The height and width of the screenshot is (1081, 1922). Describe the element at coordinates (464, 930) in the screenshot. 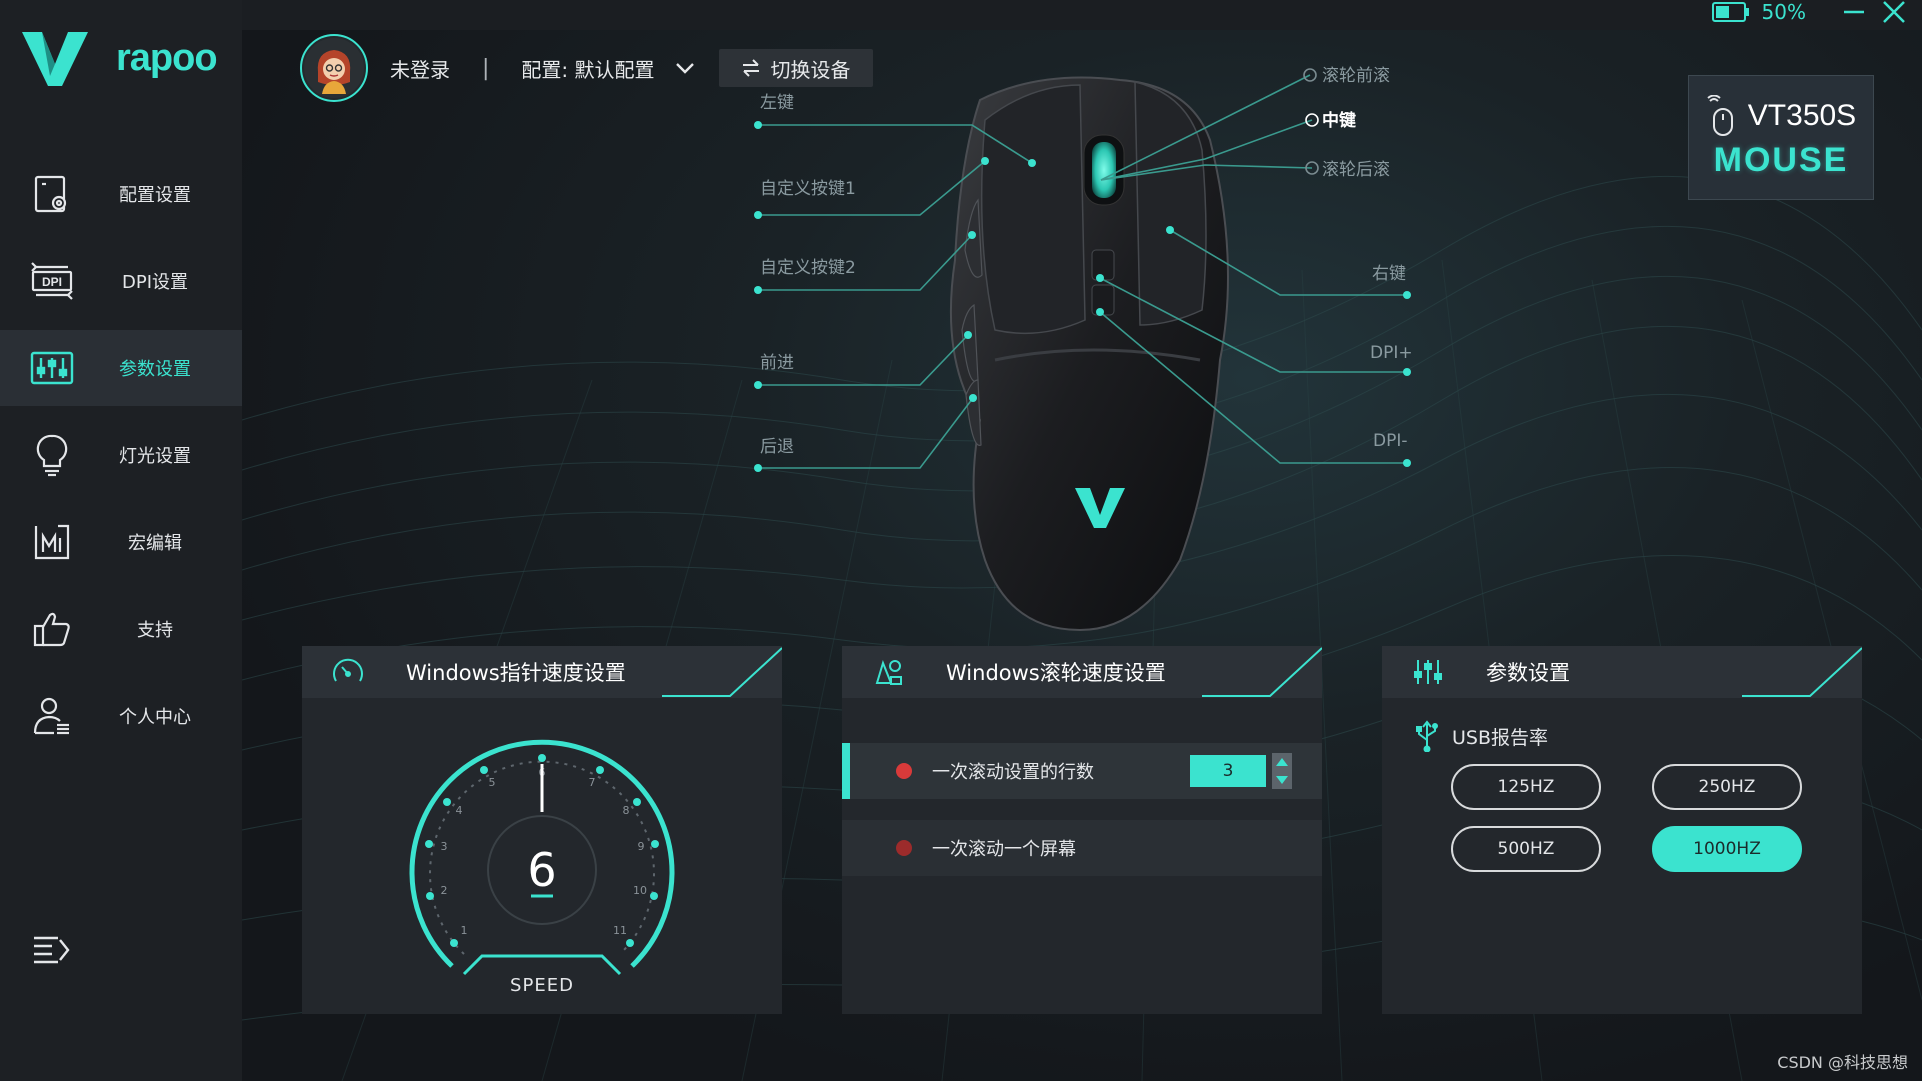

I see `gauge-tick-label: 1` at that location.